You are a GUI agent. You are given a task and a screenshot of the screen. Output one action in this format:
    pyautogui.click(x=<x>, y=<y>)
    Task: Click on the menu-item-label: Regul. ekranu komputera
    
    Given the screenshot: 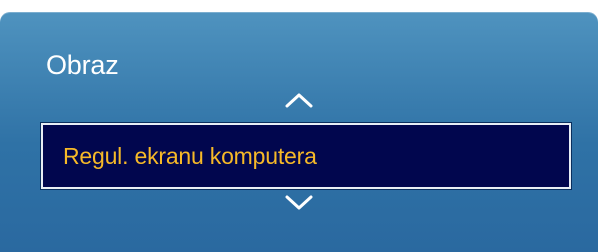 What is the action you would take?
    pyautogui.click(x=190, y=156)
    